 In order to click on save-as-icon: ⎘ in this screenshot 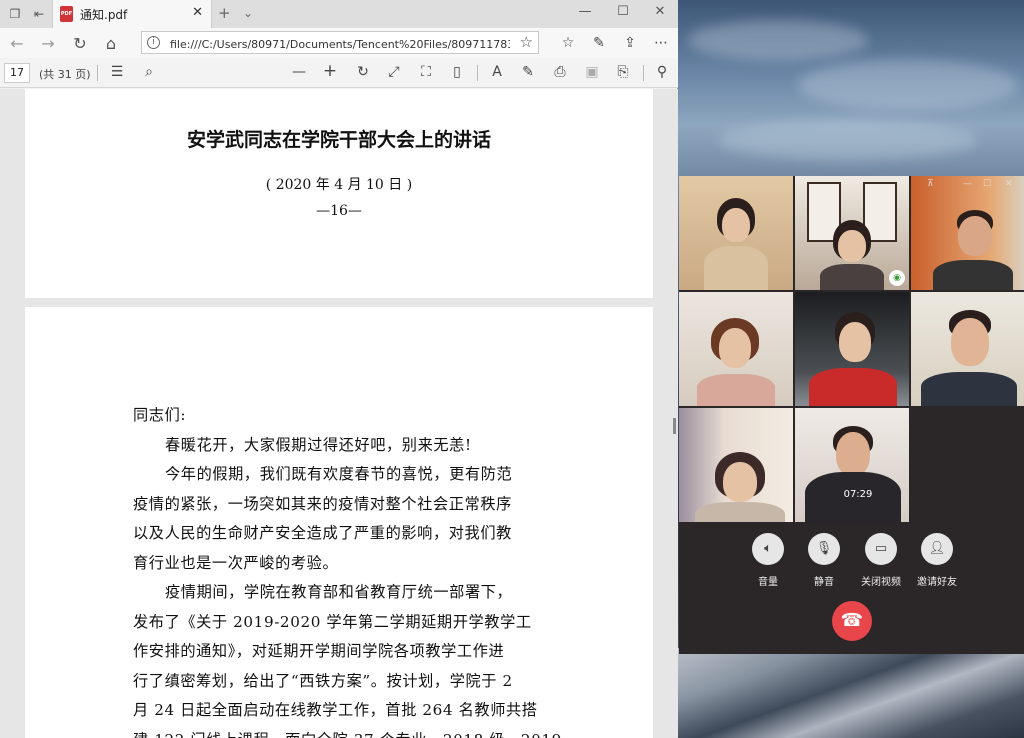, I will do `click(623, 72)`.